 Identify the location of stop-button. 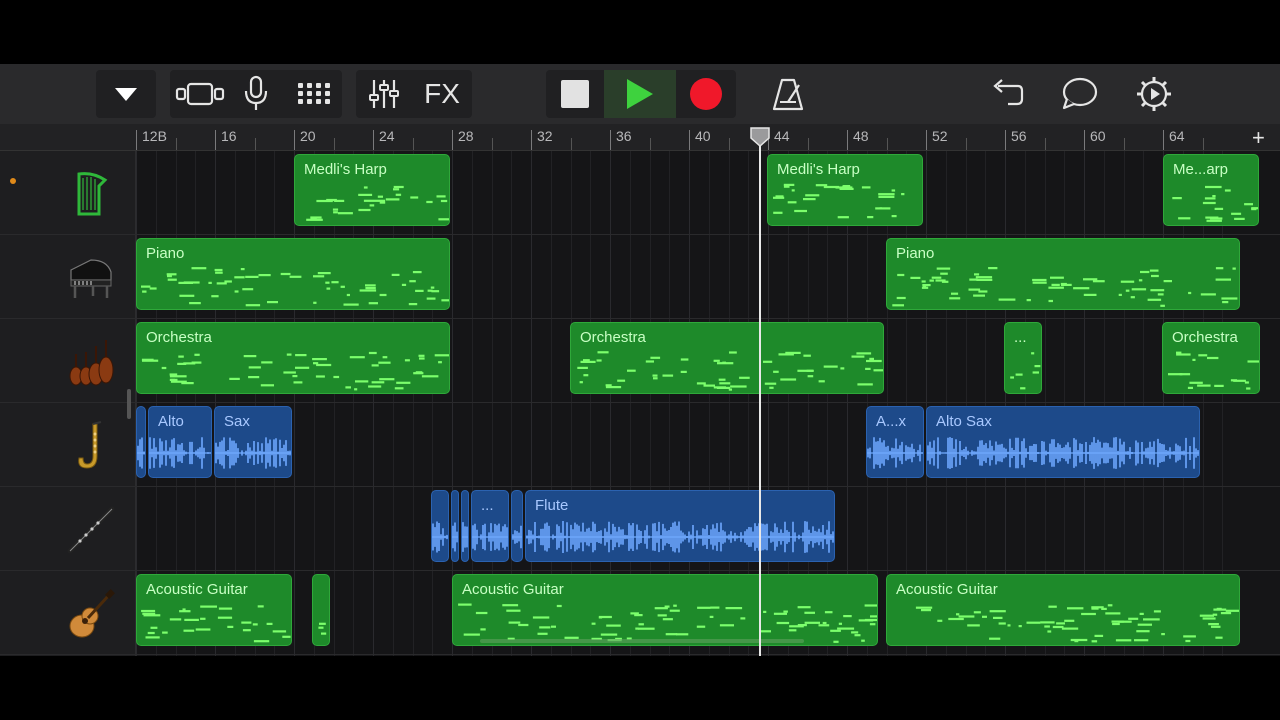
(575, 94).